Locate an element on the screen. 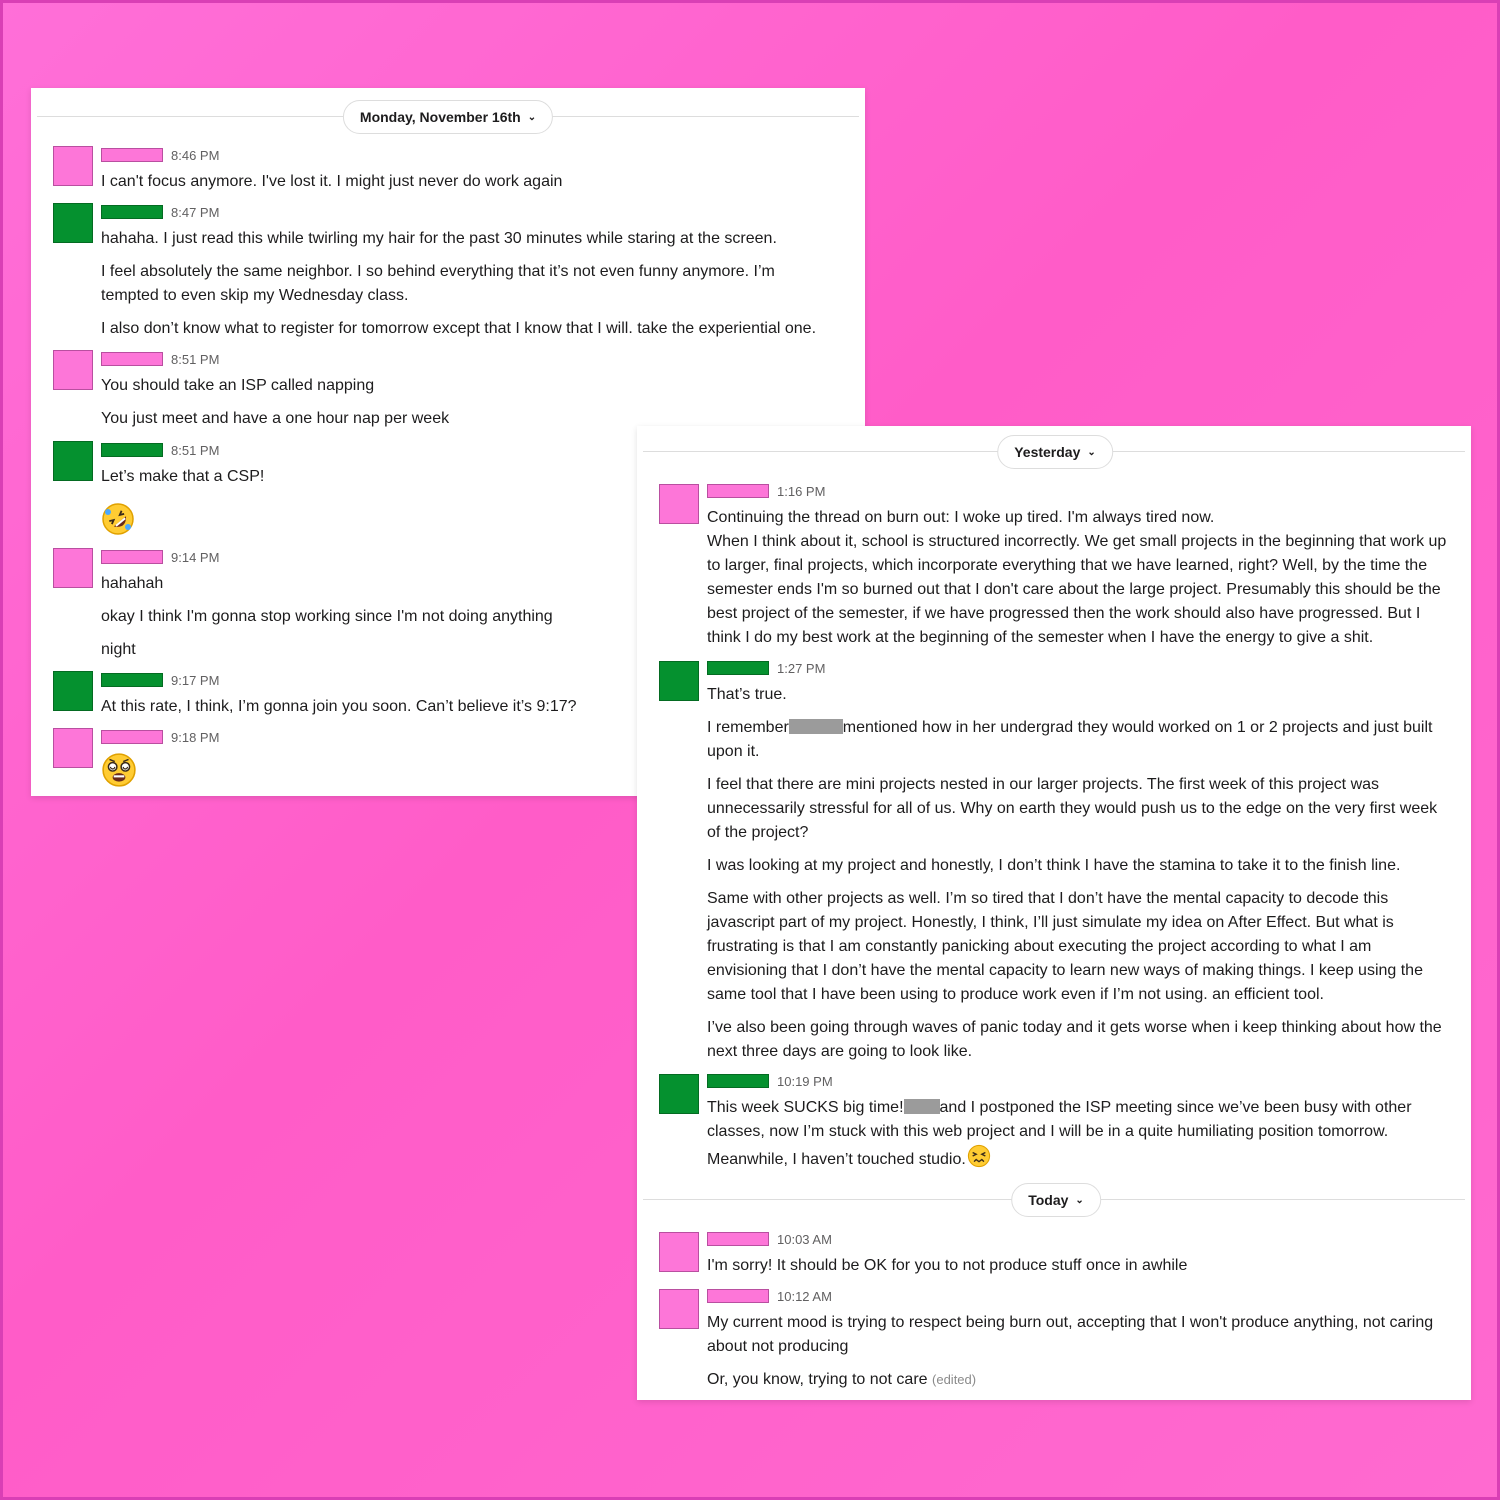 The width and height of the screenshot is (1500, 1500). timestamp: 10:12 AM is located at coordinates (804, 1297).